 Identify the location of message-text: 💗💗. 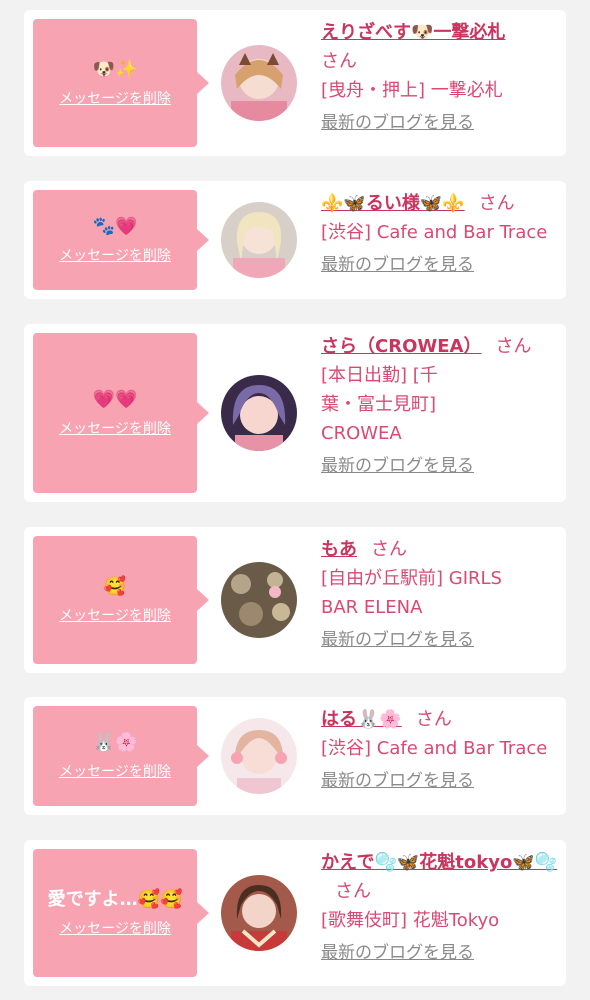
(115, 399).